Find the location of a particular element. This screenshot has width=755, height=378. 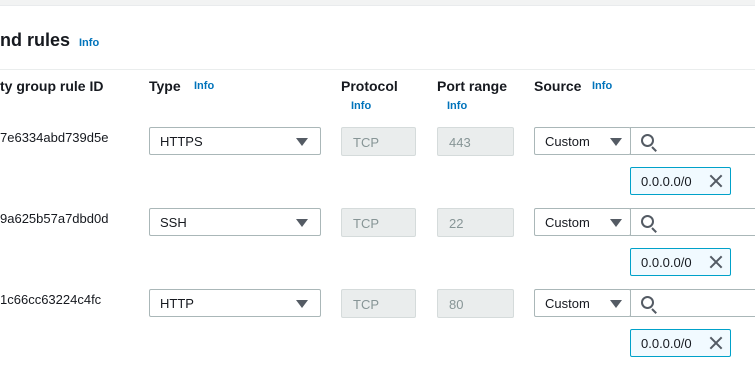

type-select-value: SSH is located at coordinates (173, 222).